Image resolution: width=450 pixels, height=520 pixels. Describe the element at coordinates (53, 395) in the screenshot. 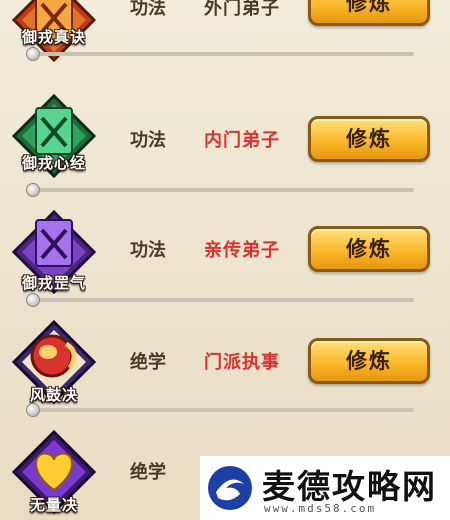

I see `skill-name: 风鼓决` at that location.